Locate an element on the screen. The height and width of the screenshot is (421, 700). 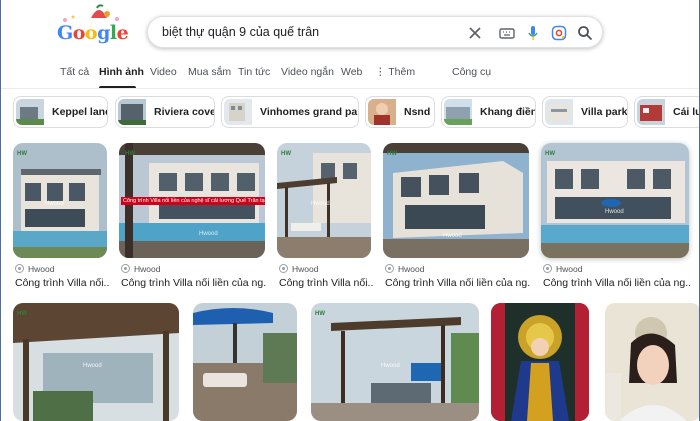
chip-villa-park: Villa park is located at coordinates (585, 112).